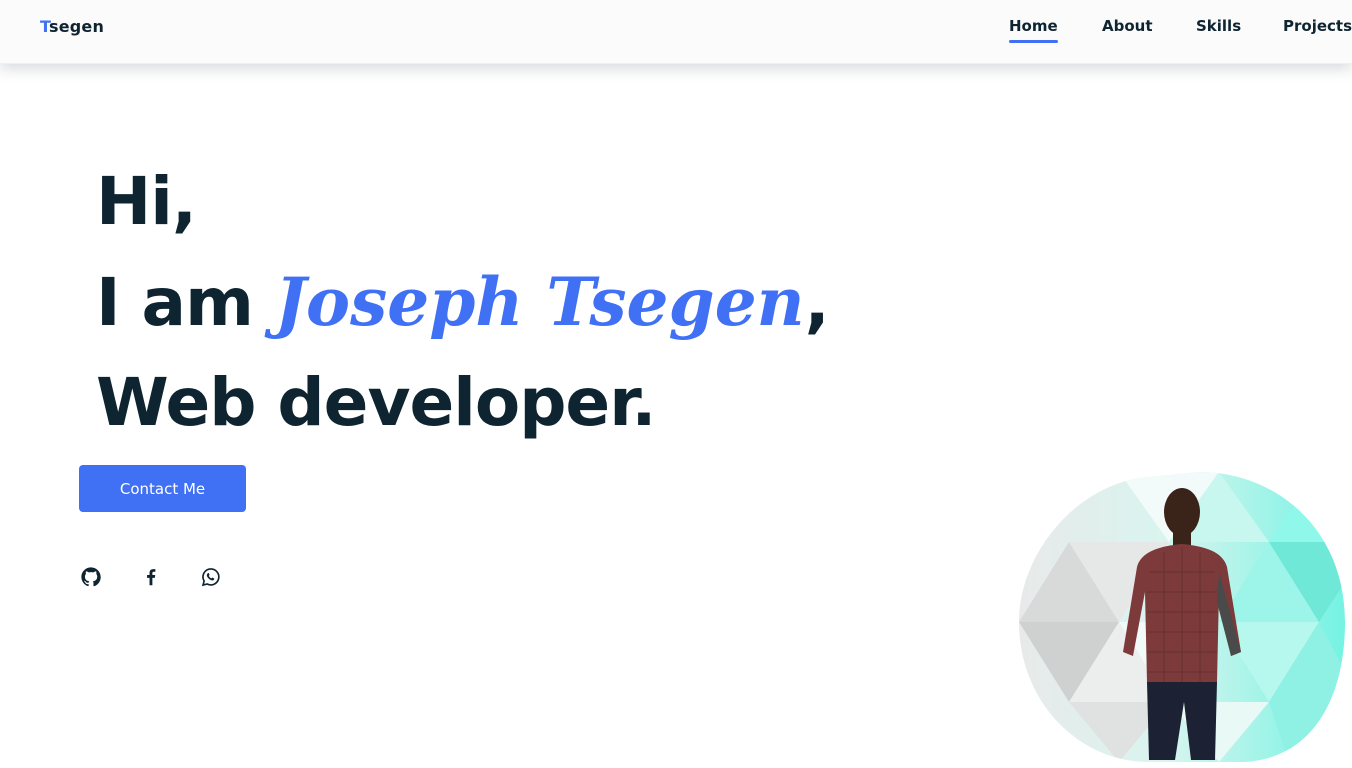  Describe the element at coordinates (91, 577) in the screenshot. I see `github-icon` at that location.